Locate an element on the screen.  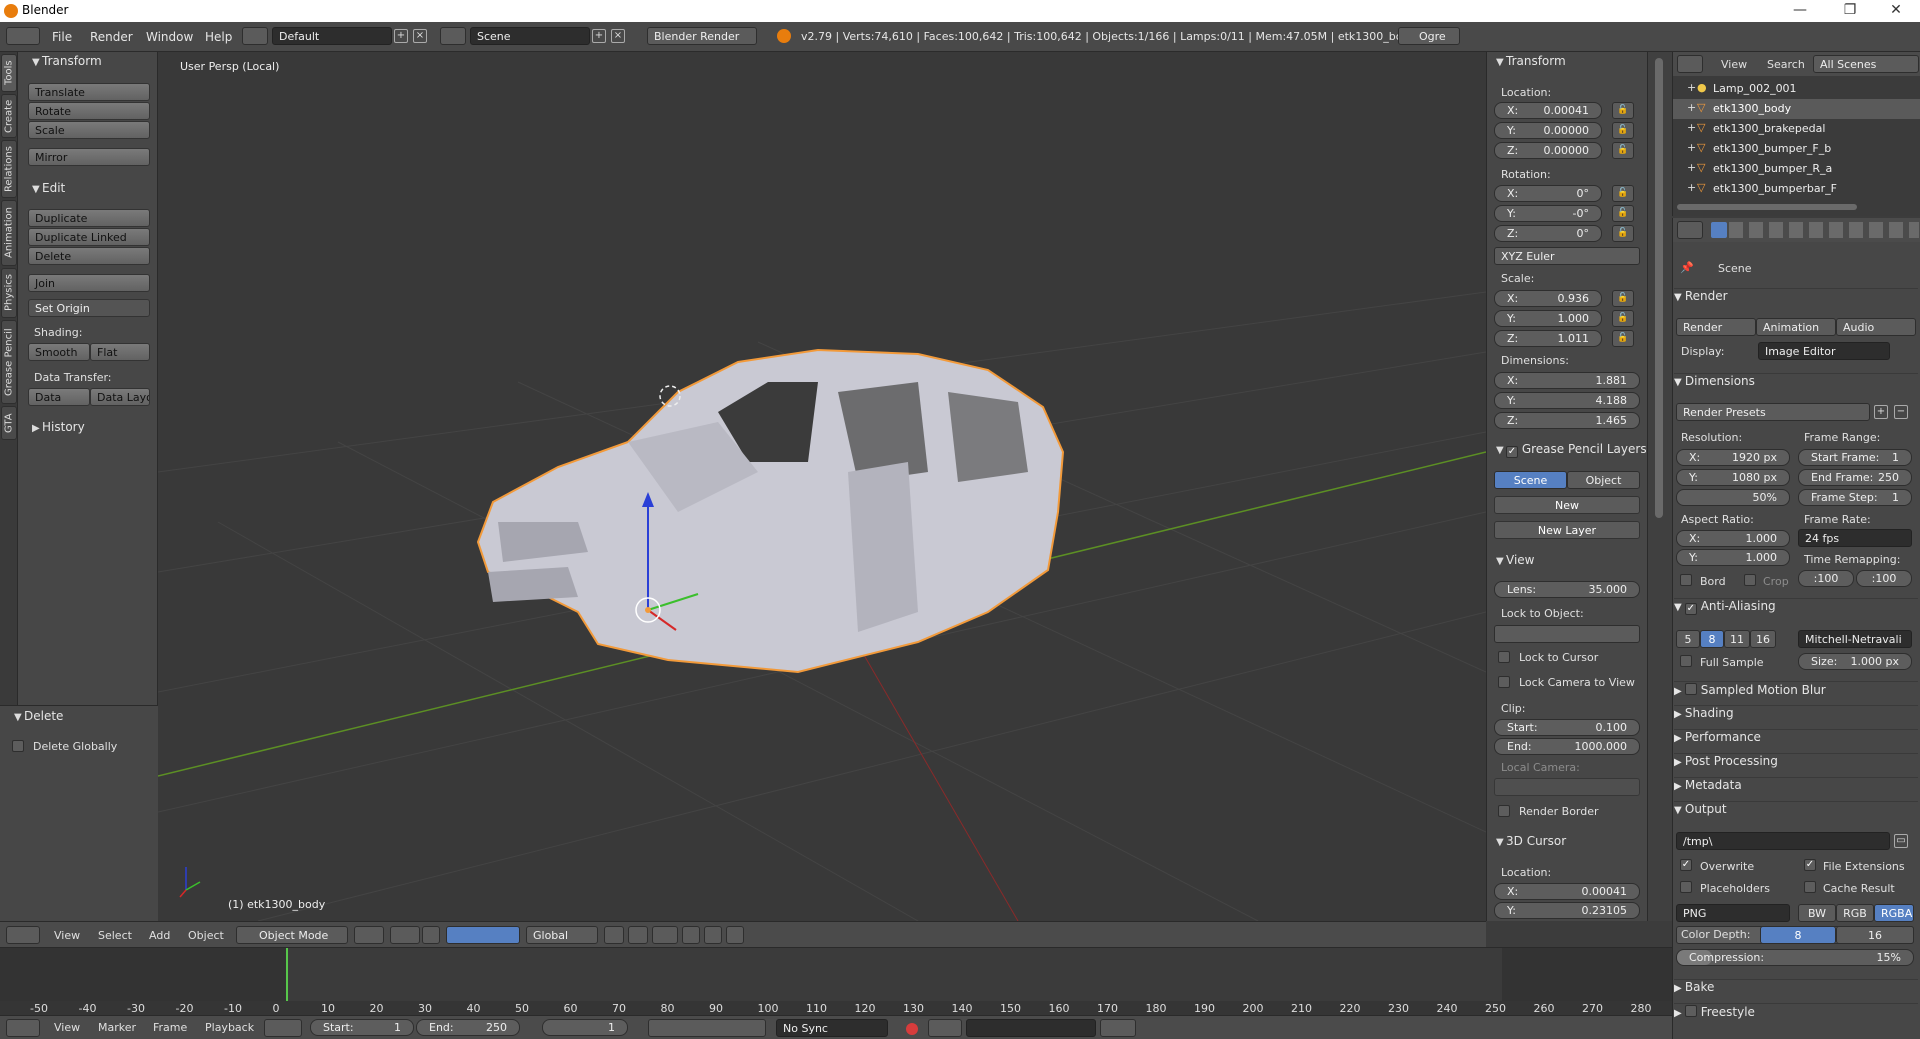
motion-blur-checkbox is located at coordinates (1690, 689).